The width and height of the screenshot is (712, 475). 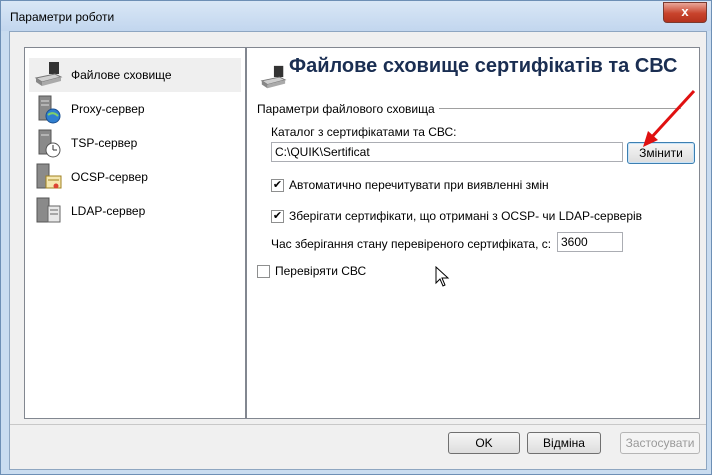 I want to click on apply-button: Застосувати, so click(x=660, y=443).